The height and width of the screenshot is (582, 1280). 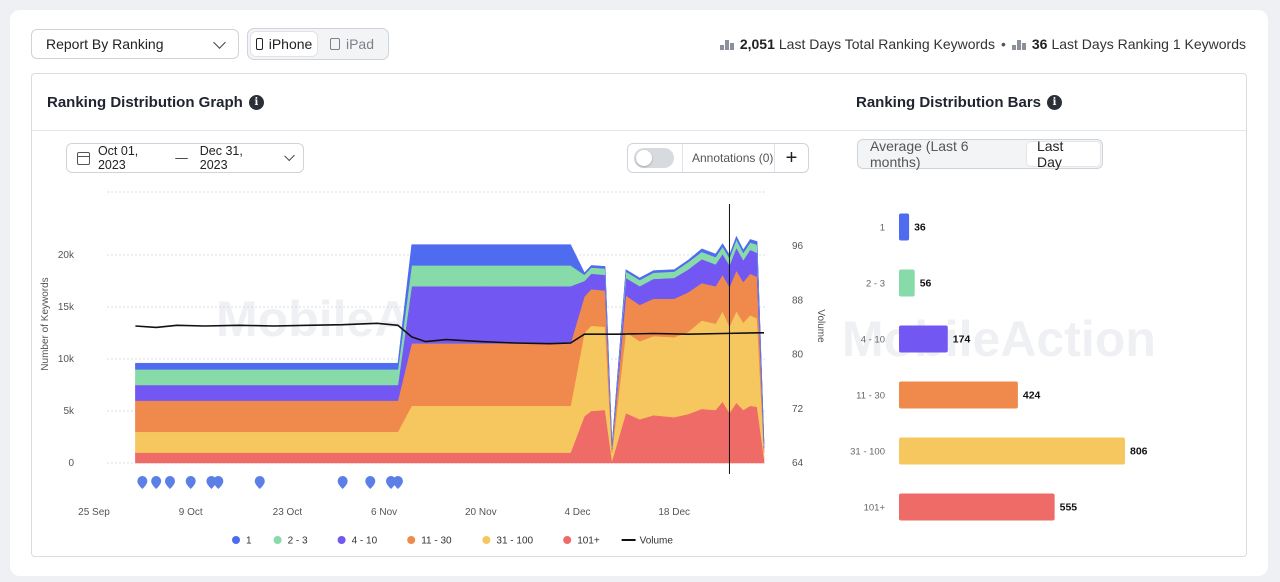 What do you see at coordinates (94, 512) in the screenshot?
I see `x-tick-label: 25 Sep` at bounding box center [94, 512].